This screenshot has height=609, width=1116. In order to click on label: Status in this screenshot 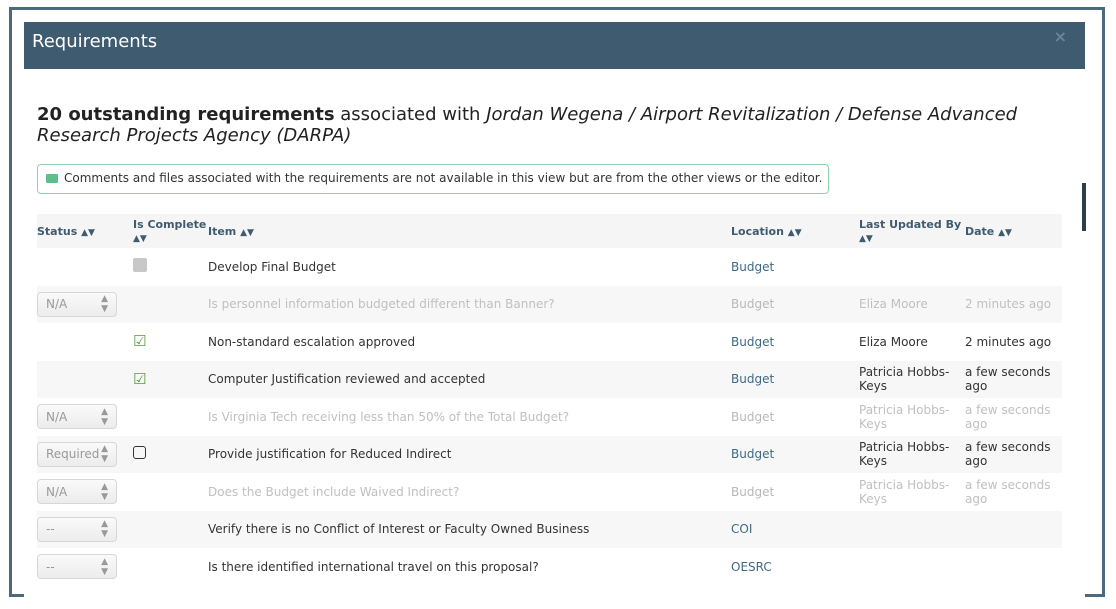, I will do `click(57, 231)`.